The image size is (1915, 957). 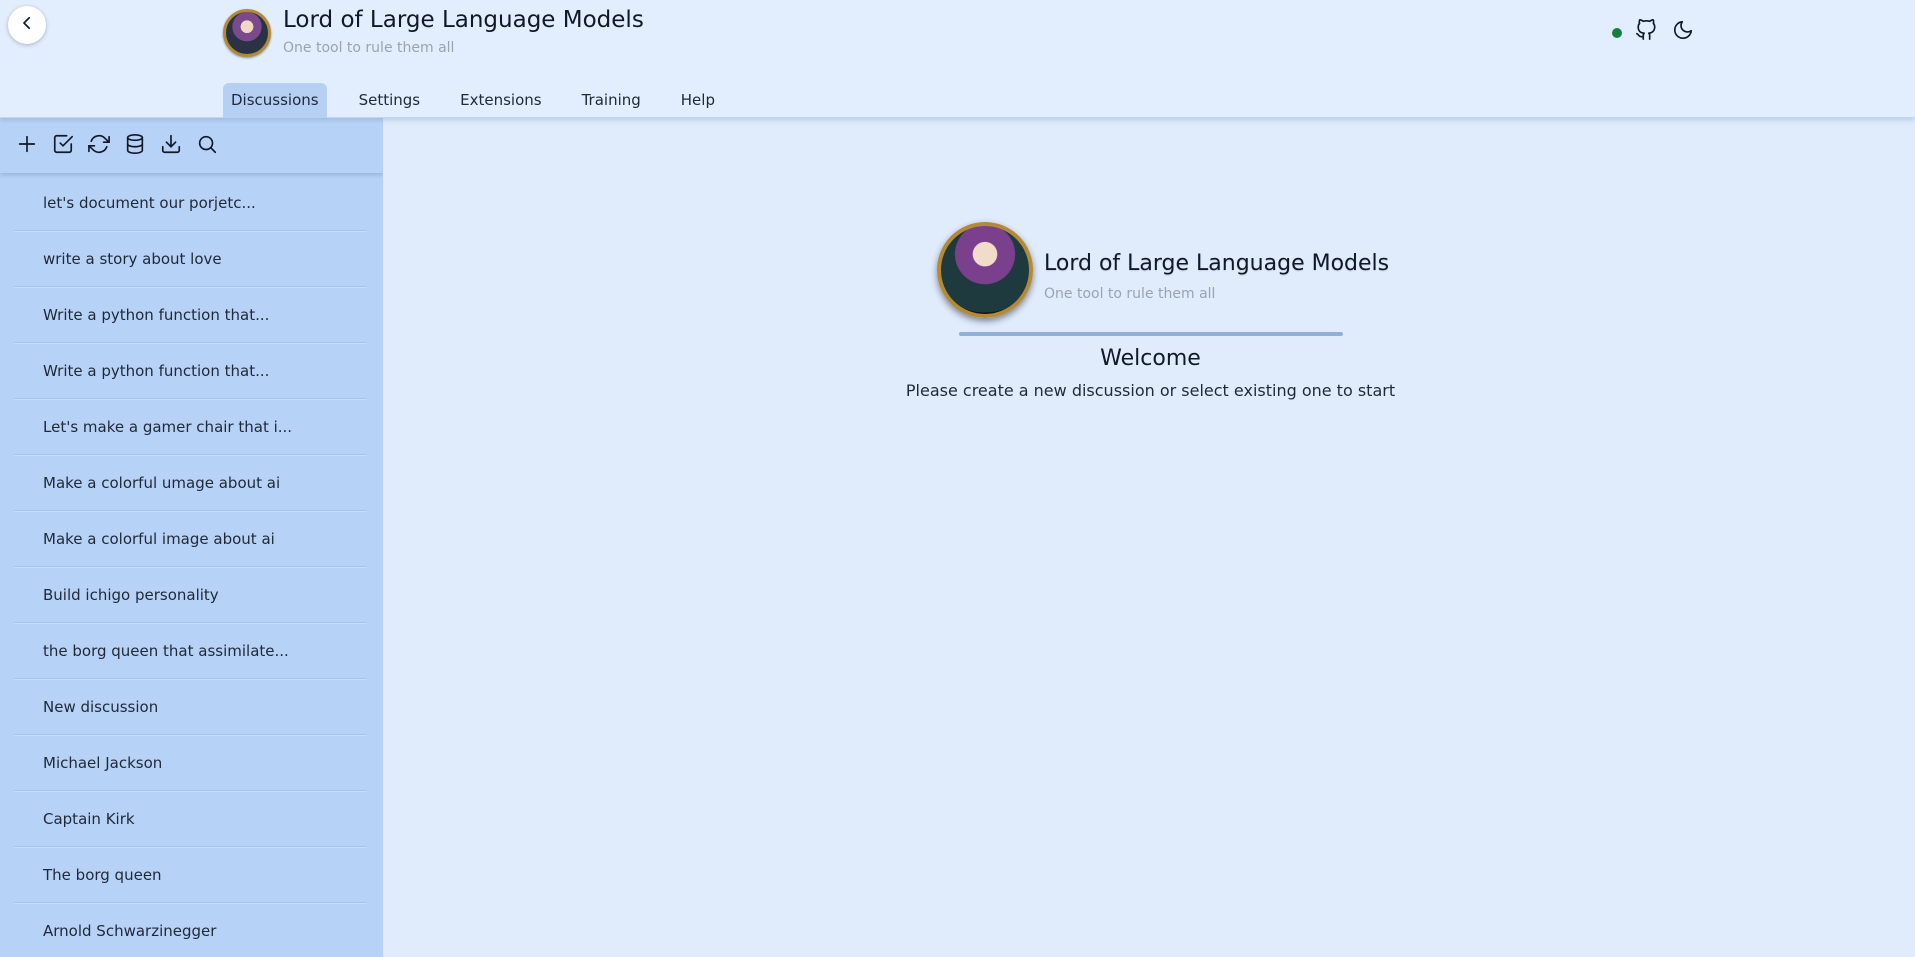 I want to click on database-button, so click(x=135, y=146).